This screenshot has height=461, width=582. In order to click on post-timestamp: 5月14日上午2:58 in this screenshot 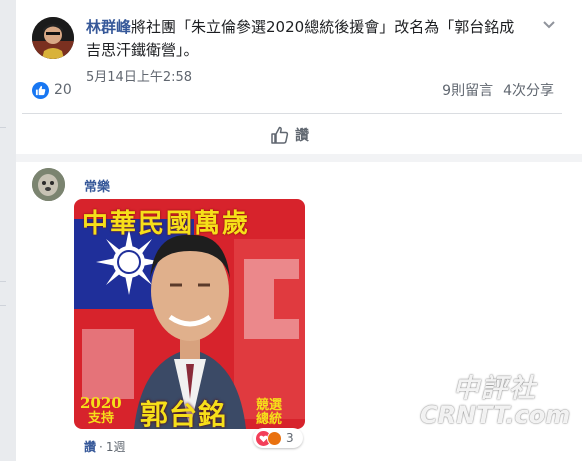, I will do `click(139, 75)`.